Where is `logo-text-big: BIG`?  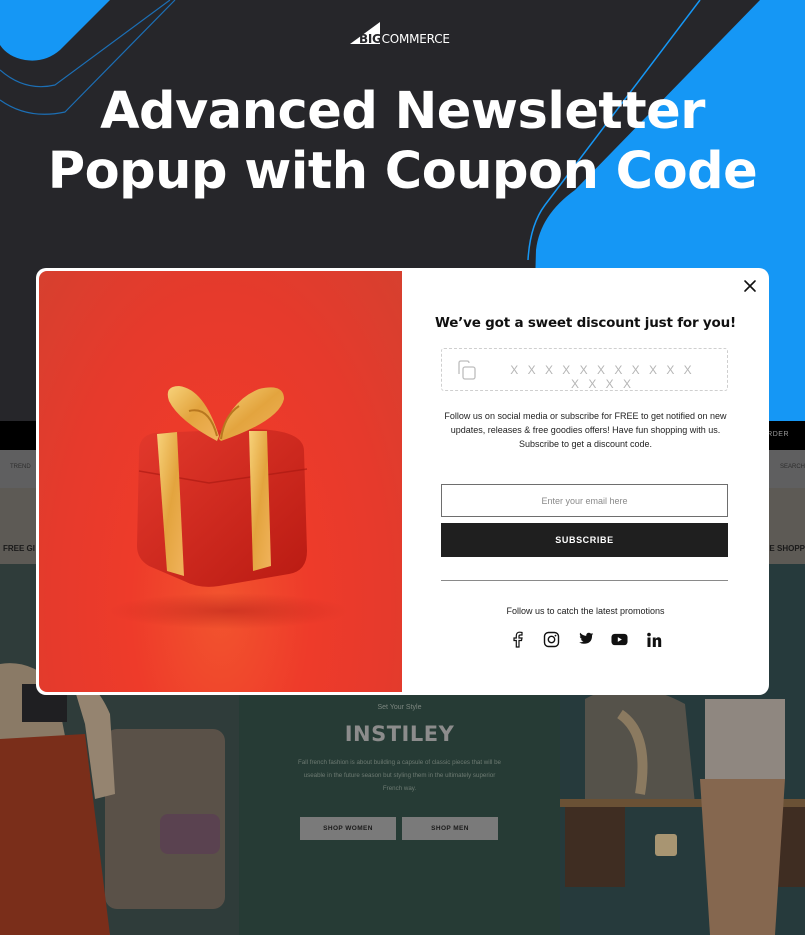
logo-text-big: BIG is located at coordinates (370, 39).